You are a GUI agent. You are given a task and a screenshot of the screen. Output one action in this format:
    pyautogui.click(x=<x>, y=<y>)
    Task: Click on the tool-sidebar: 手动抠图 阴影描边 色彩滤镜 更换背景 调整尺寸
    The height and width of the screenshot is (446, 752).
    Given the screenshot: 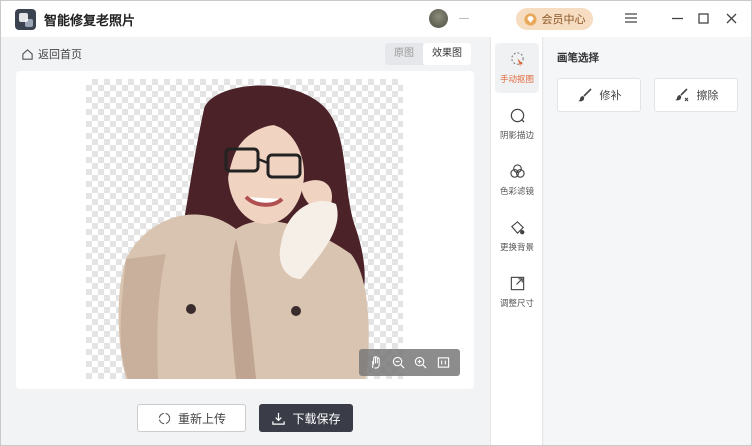 What is the action you would take?
    pyautogui.click(x=516, y=241)
    